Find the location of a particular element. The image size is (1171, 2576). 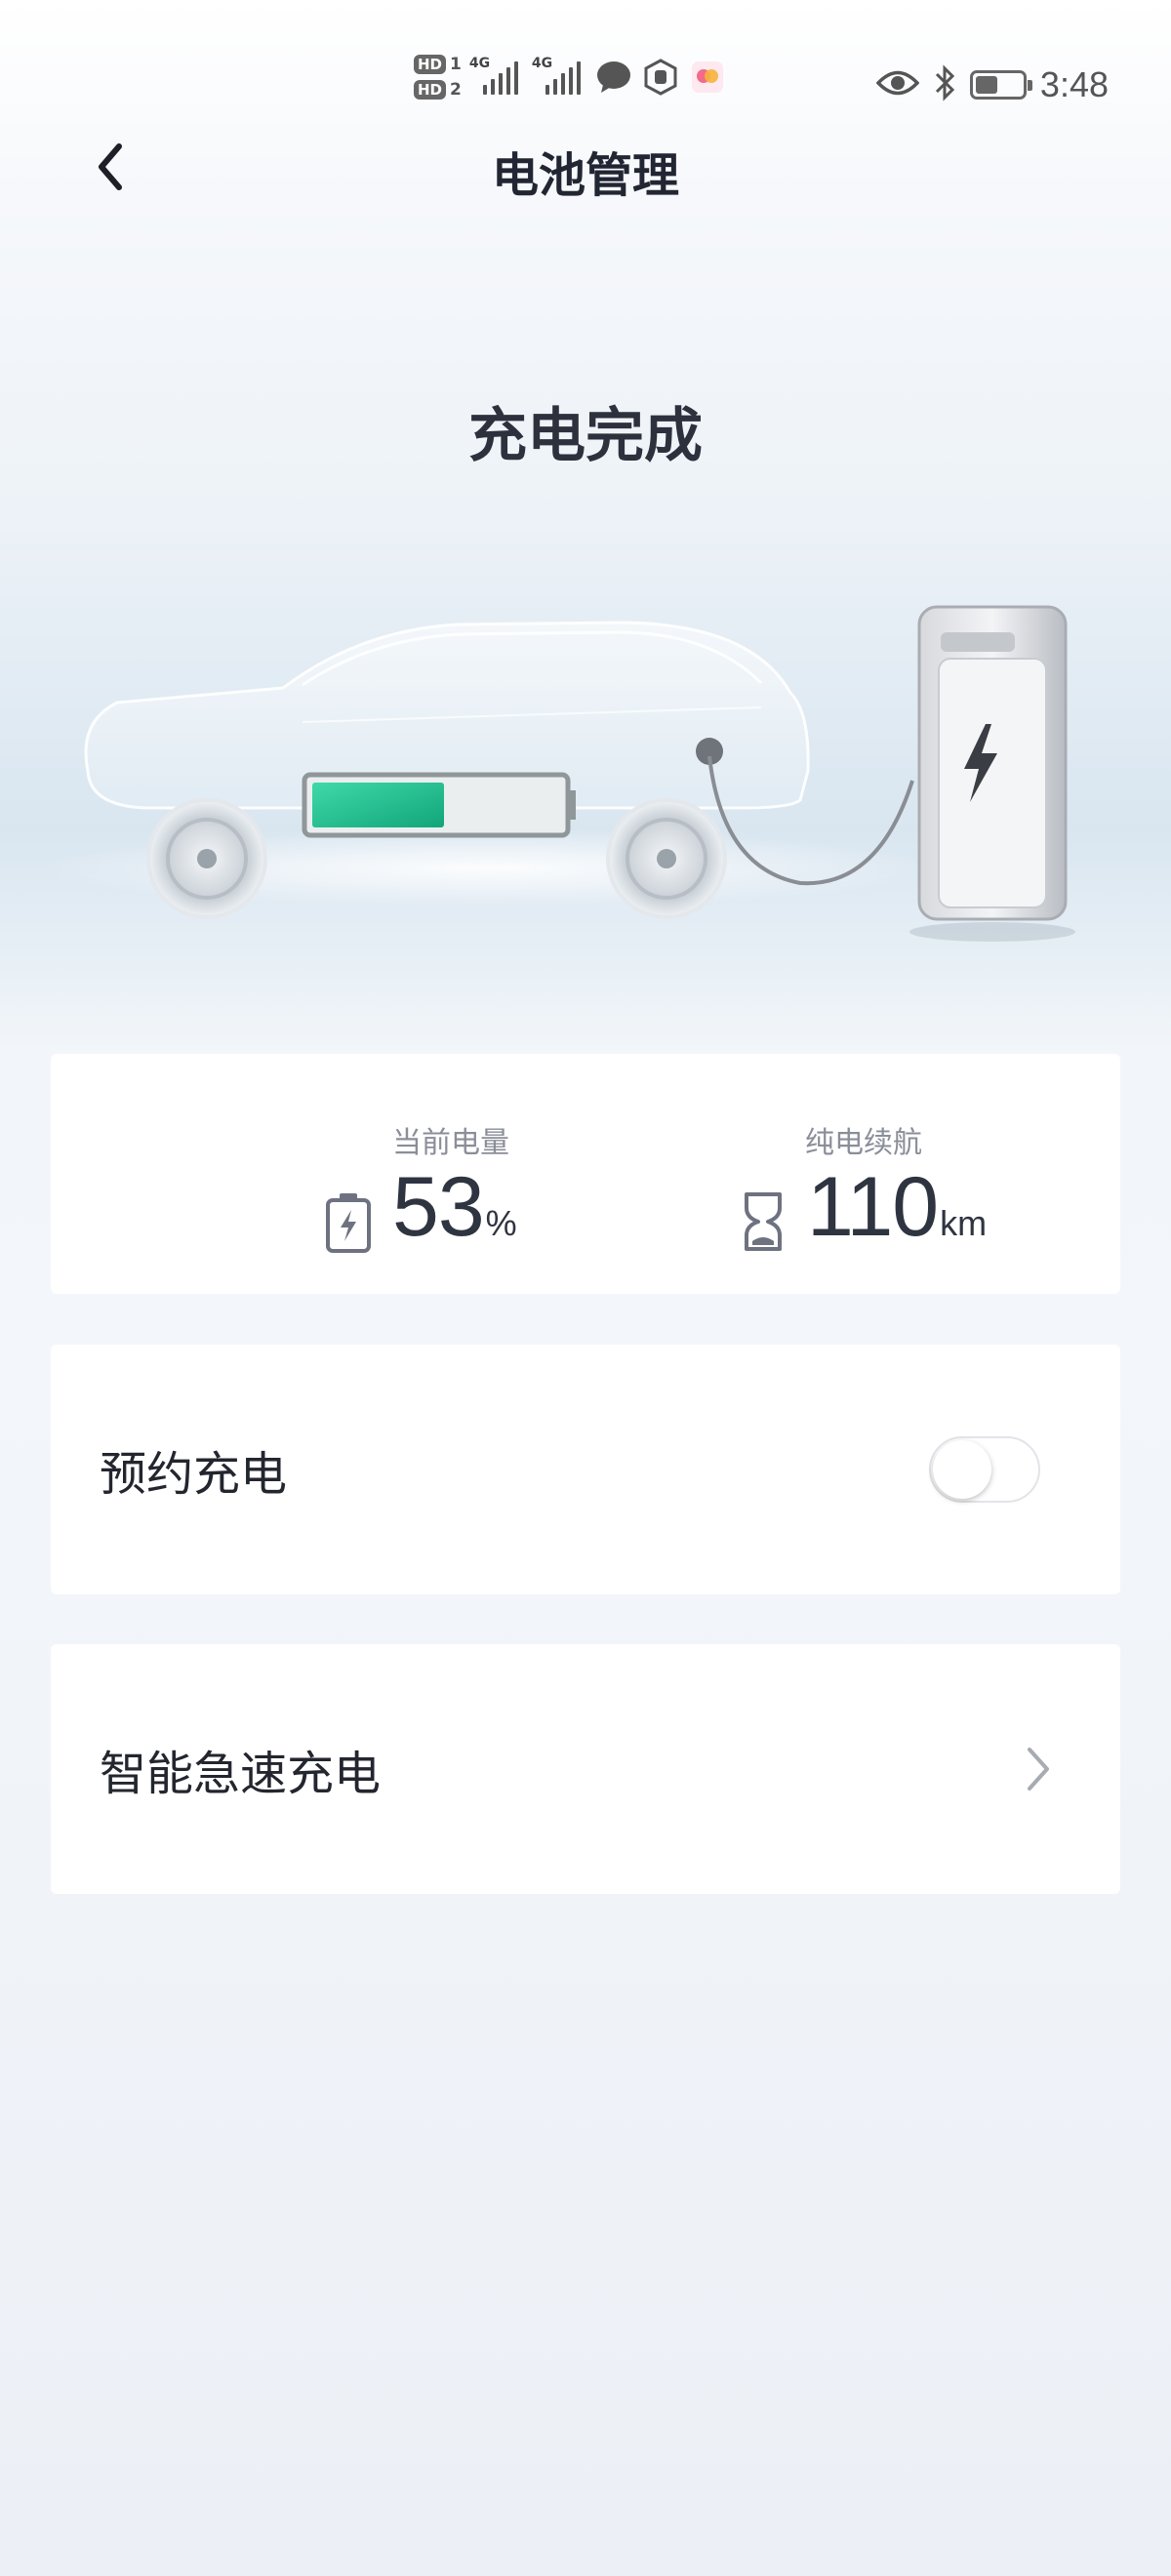

chevron-right-icon is located at coordinates (1038, 1769).